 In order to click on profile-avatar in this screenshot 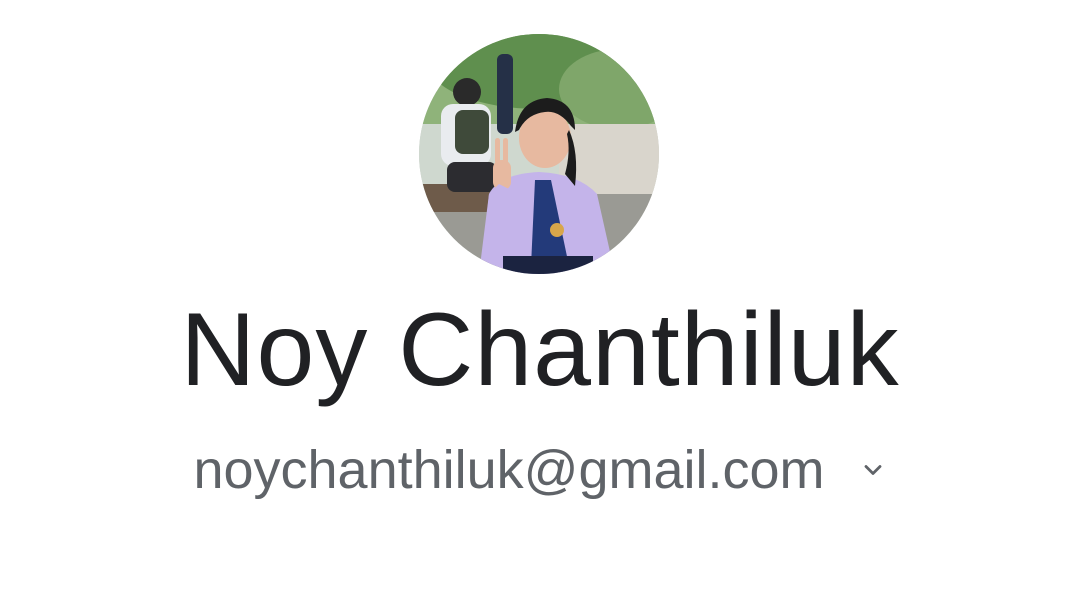, I will do `click(539, 154)`.